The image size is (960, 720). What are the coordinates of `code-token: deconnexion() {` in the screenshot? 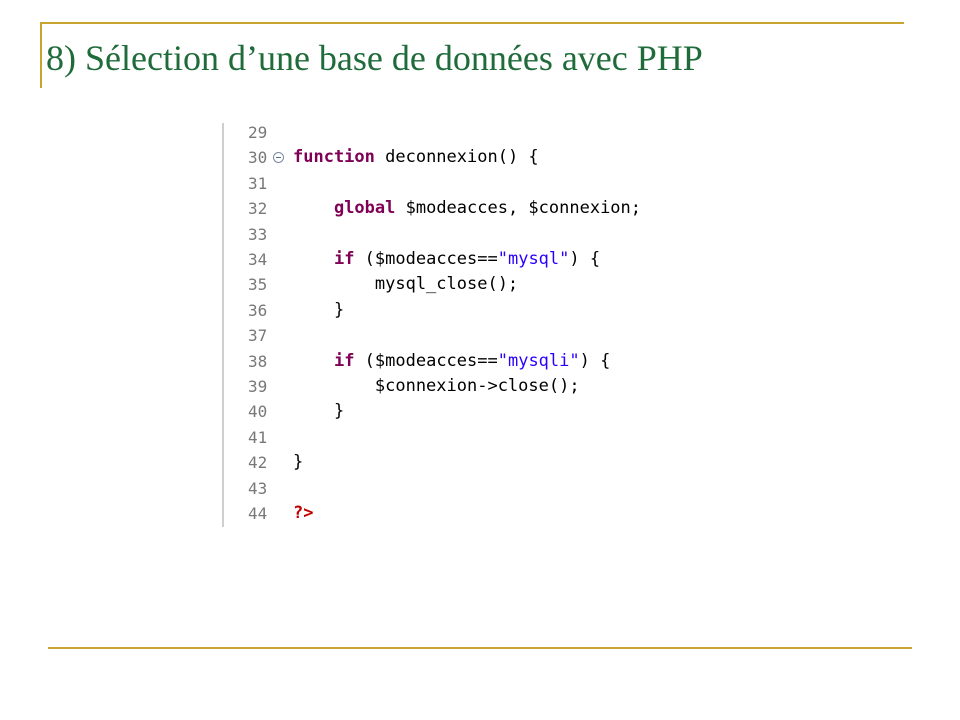 It's located at (456, 157).